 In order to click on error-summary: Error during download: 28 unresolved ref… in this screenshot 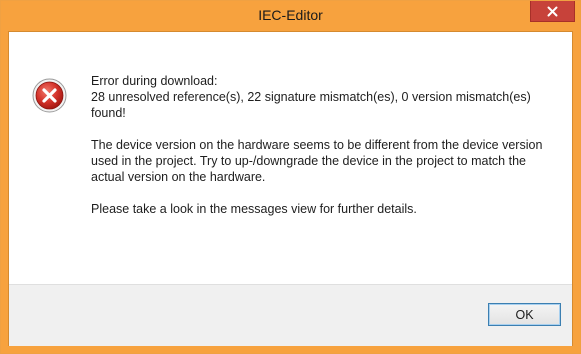, I will do `click(326, 97)`.